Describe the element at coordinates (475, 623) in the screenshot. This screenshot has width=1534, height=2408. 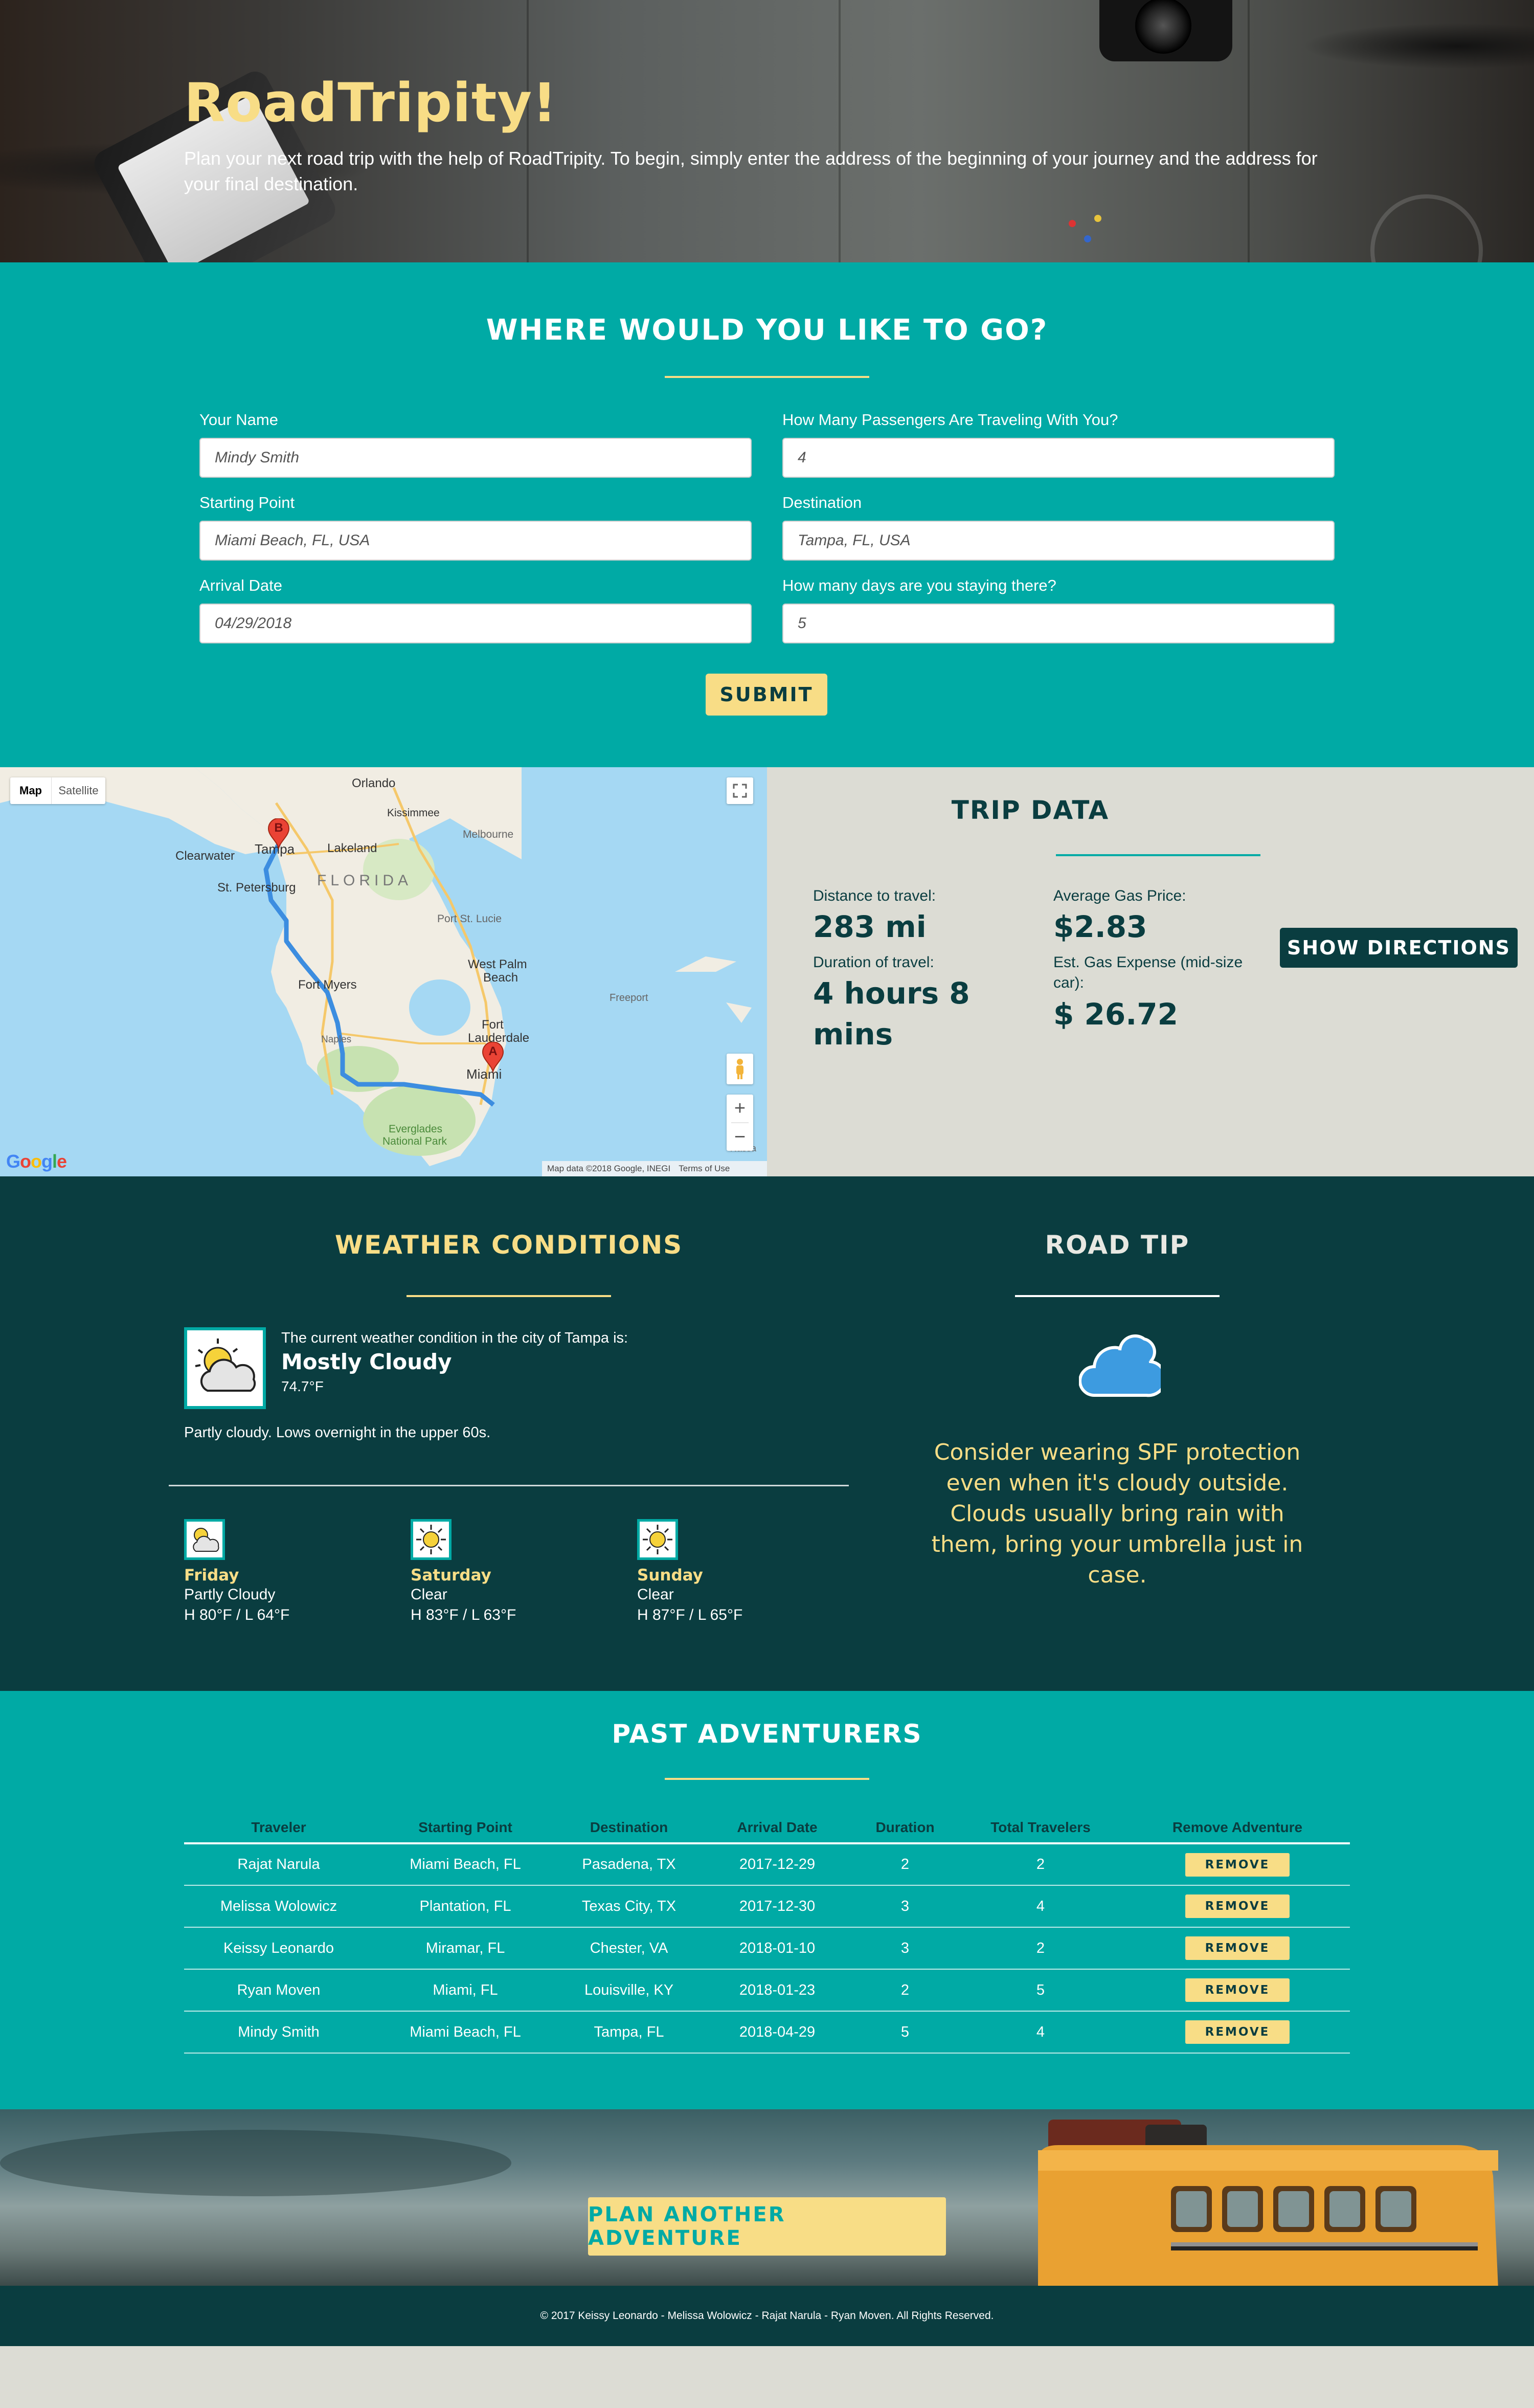
I see `arrival-date-input: 04/29/2018` at that location.